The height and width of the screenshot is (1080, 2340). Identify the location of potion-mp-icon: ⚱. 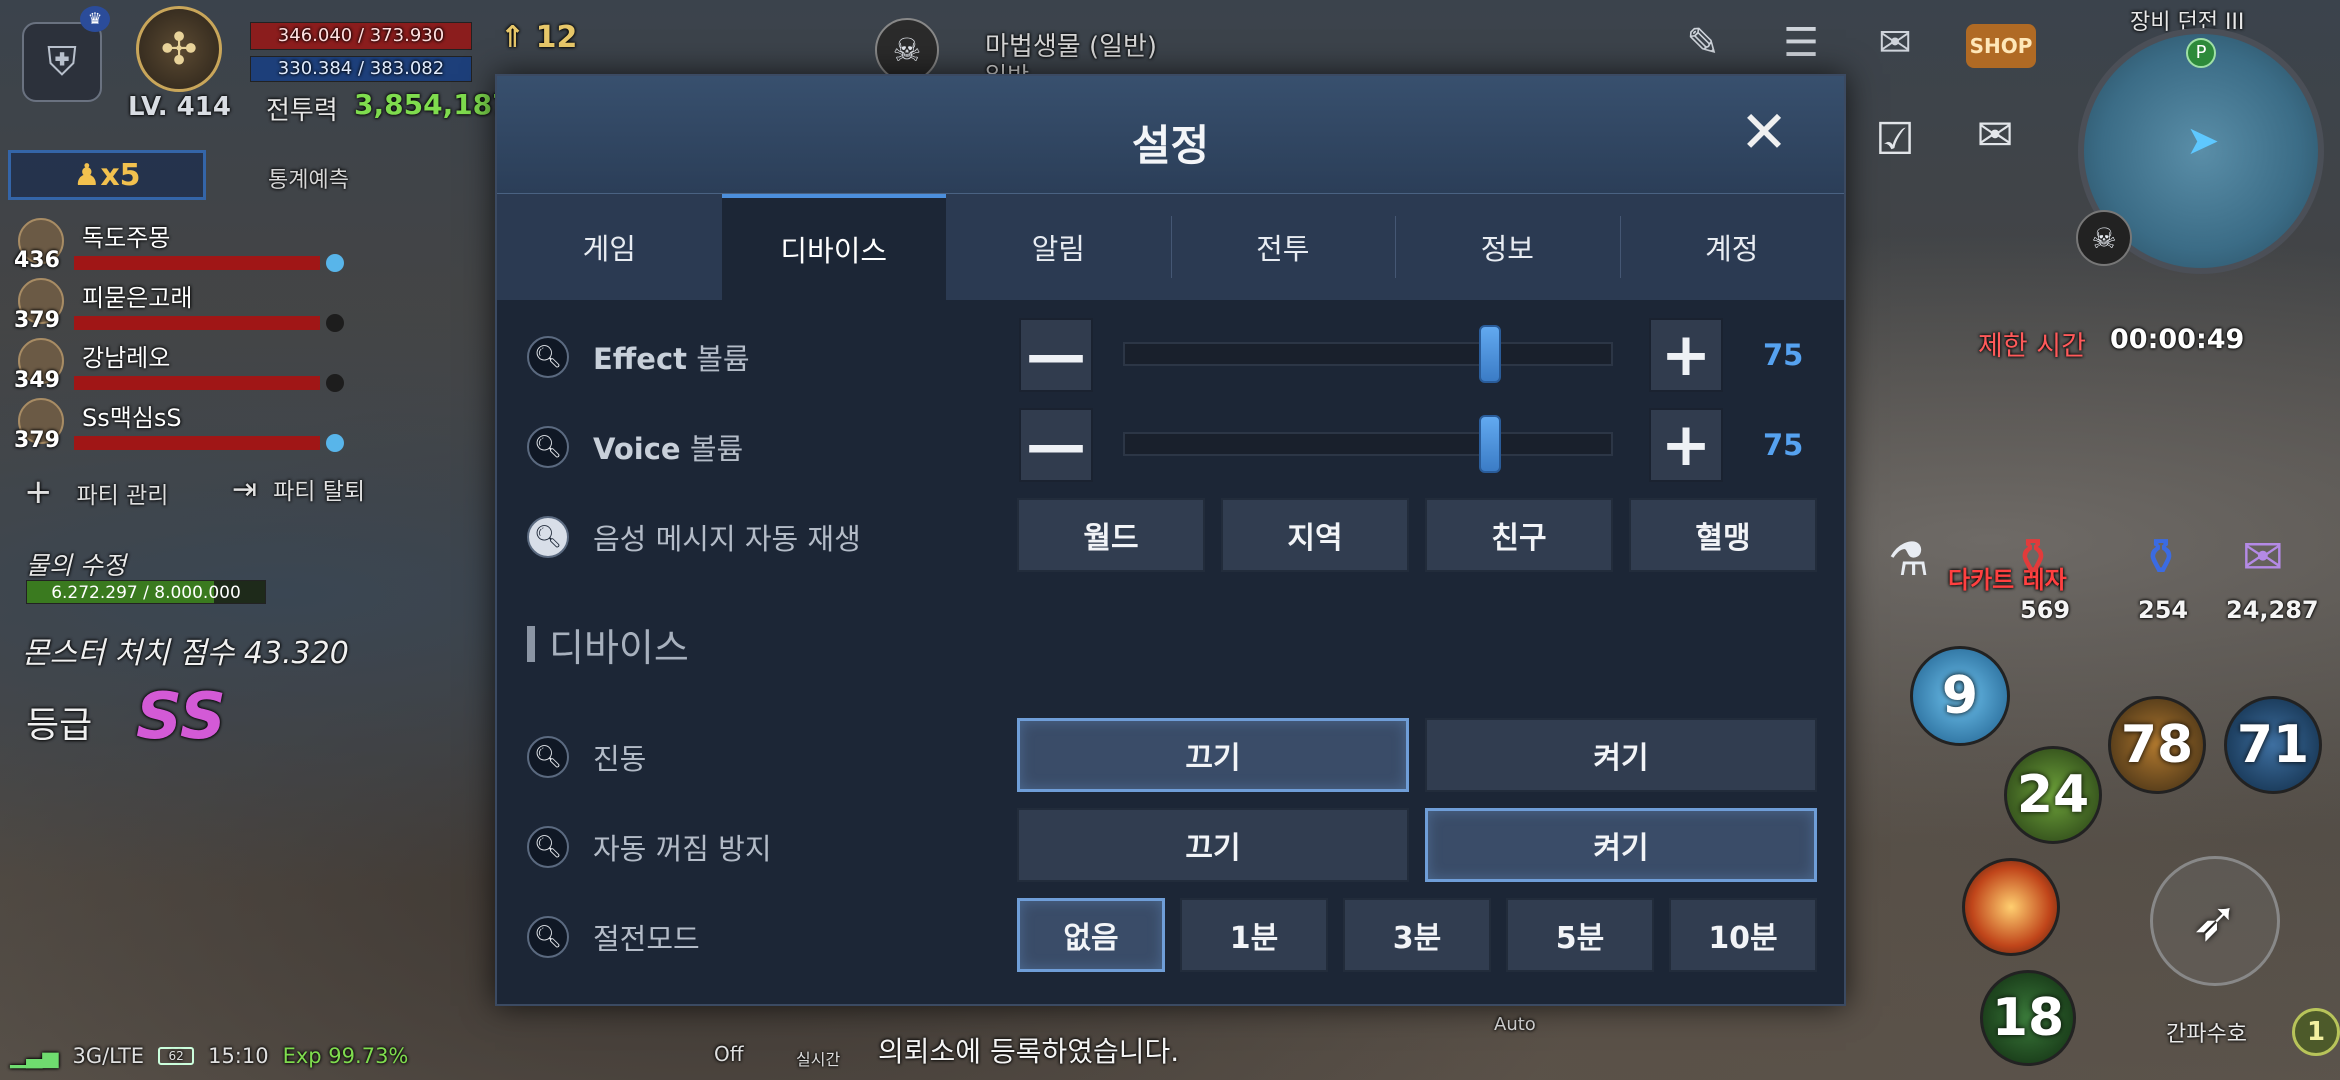
(2161, 557).